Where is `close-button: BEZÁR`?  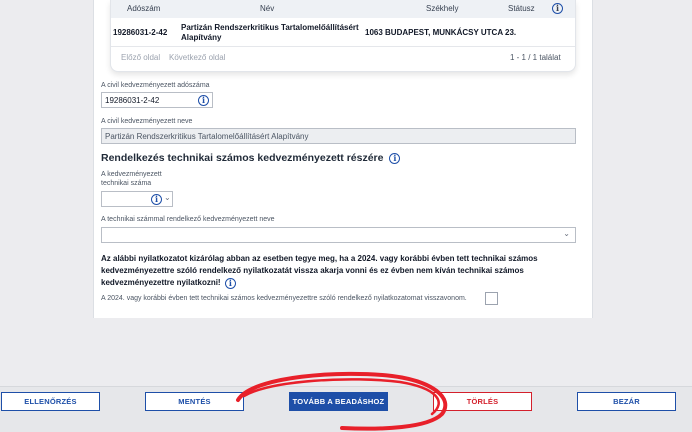 close-button: BEZÁR is located at coordinates (626, 401).